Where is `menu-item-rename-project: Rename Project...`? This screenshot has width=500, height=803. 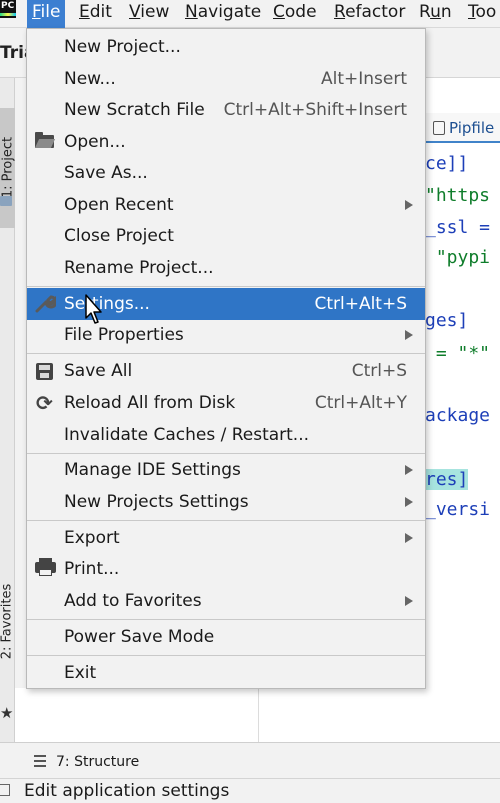
menu-item-rename-project: Rename Project... is located at coordinates (226, 268).